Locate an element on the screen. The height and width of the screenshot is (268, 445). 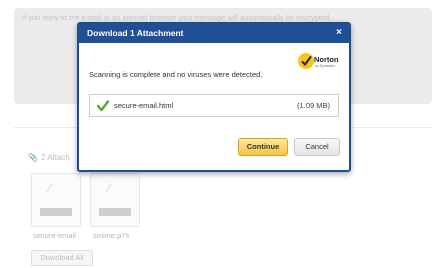
dialog-title: Download 1 Attachment is located at coordinates (135, 33).